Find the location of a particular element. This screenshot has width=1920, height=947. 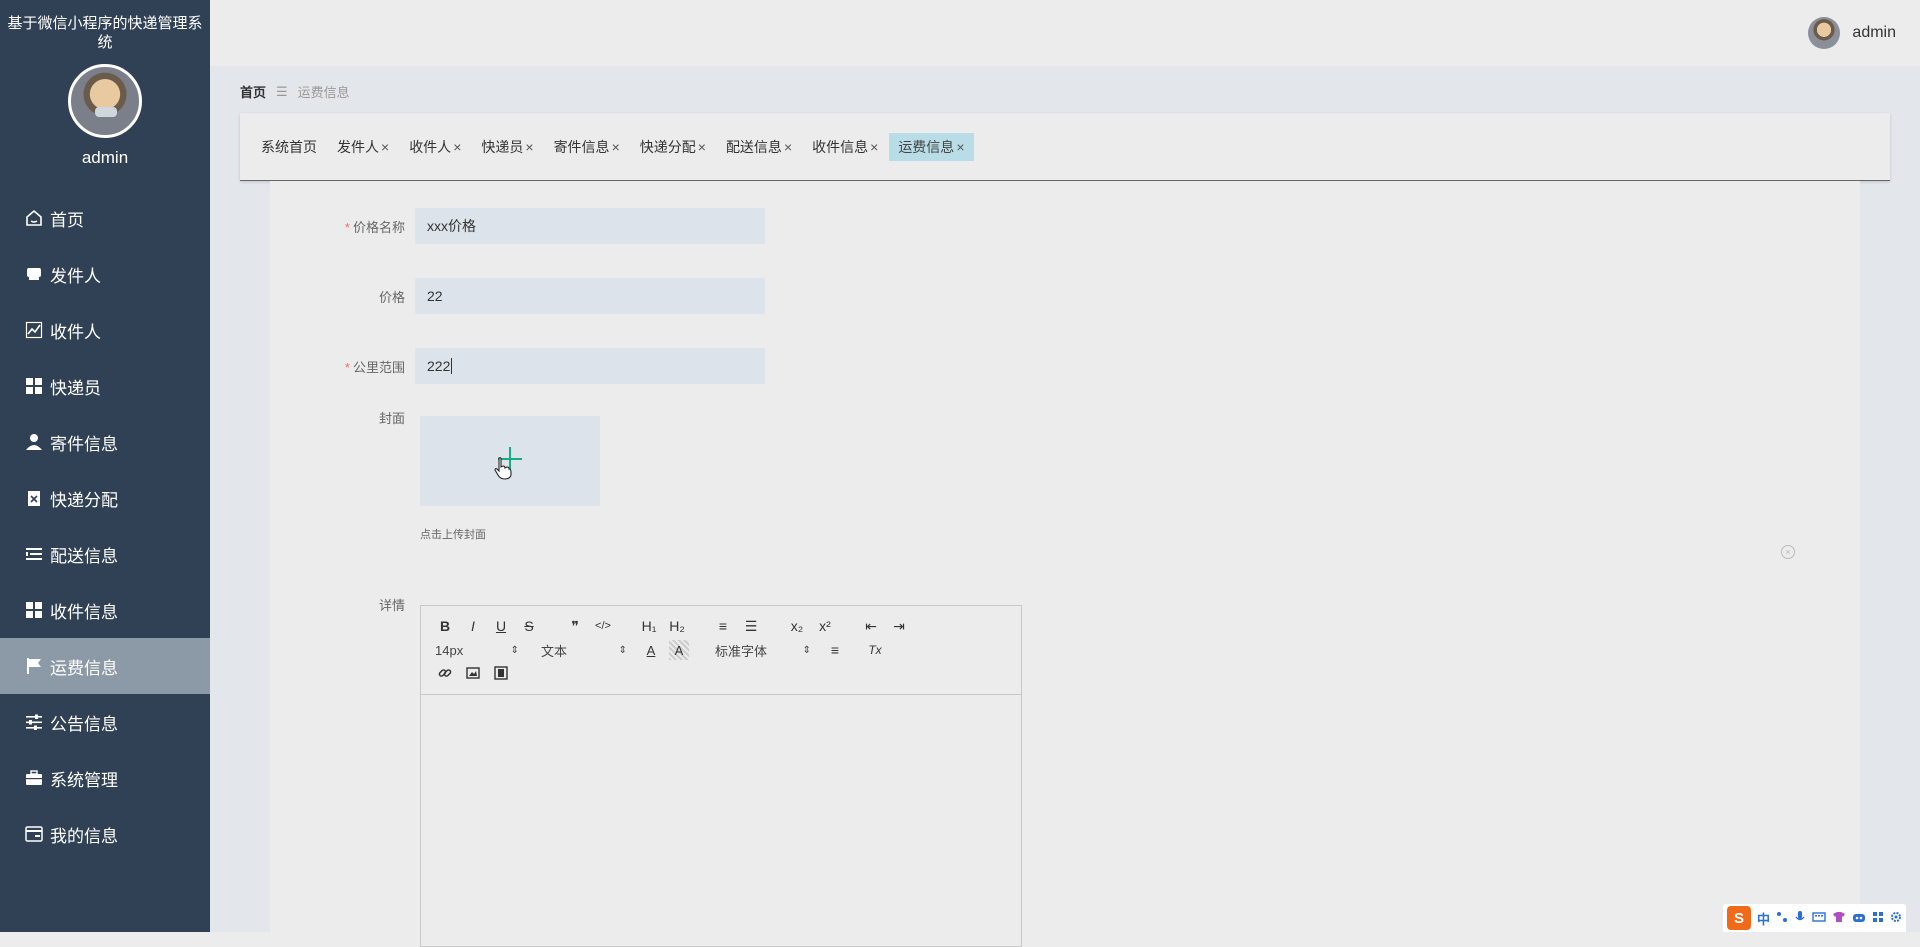

subscript-button: x₂ is located at coordinates (797, 626).